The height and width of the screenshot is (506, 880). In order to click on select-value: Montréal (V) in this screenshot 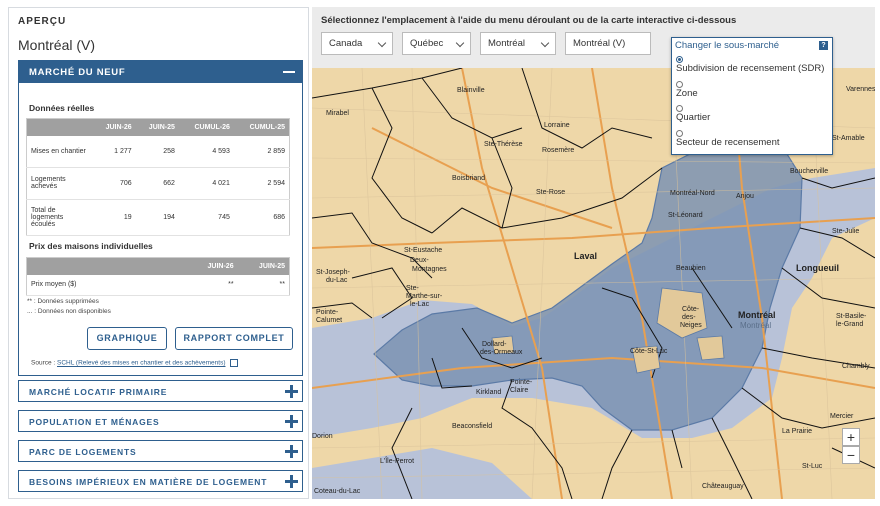, I will do `click(599, 43)`.